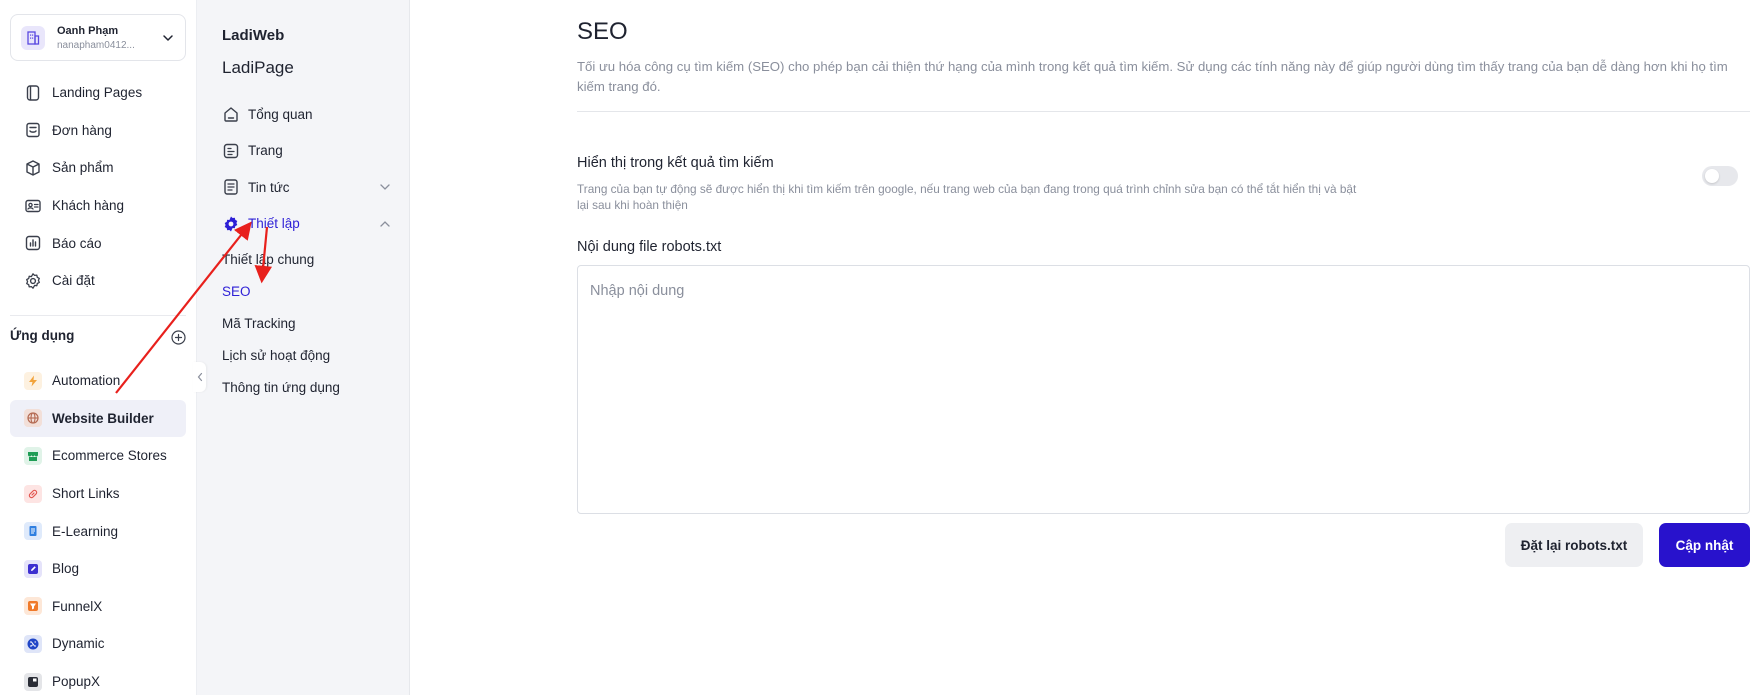 Image resolution: width=1762 pixels, height=695 pixels. What do you see at coordinates (33, 681) in the screenshot?
I see `popup-icon` at bounding box center [33, 681].